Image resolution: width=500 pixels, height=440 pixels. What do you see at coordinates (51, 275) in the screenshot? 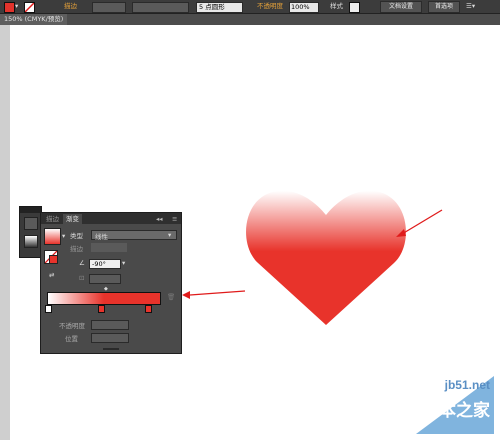
I see `reverse-gradient-icon: ⇄` at bounding box center [51, 275].